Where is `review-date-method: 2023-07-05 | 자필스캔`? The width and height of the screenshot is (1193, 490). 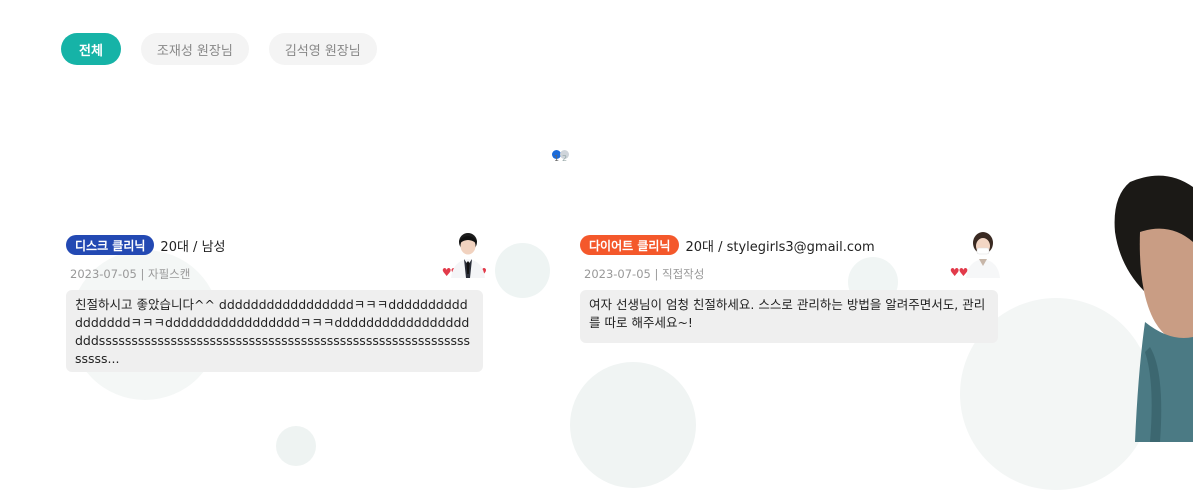
review-date-method: 2023-07-05 | 자필스캔 is located at coordinates (130, 274).